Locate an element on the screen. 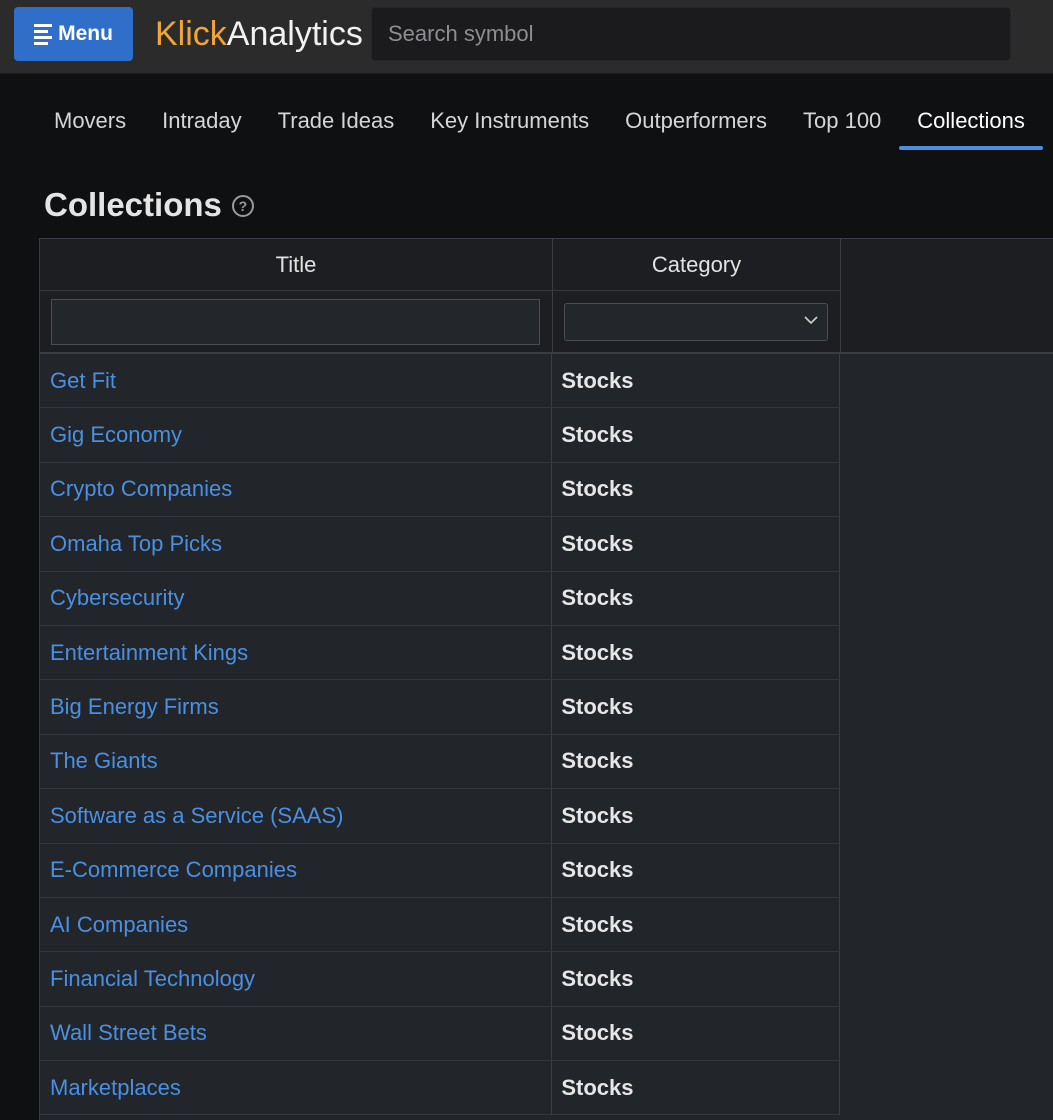 The image size is (1053, 1120). title-cell: Marketplaces is located at coordinates (296, 1088).